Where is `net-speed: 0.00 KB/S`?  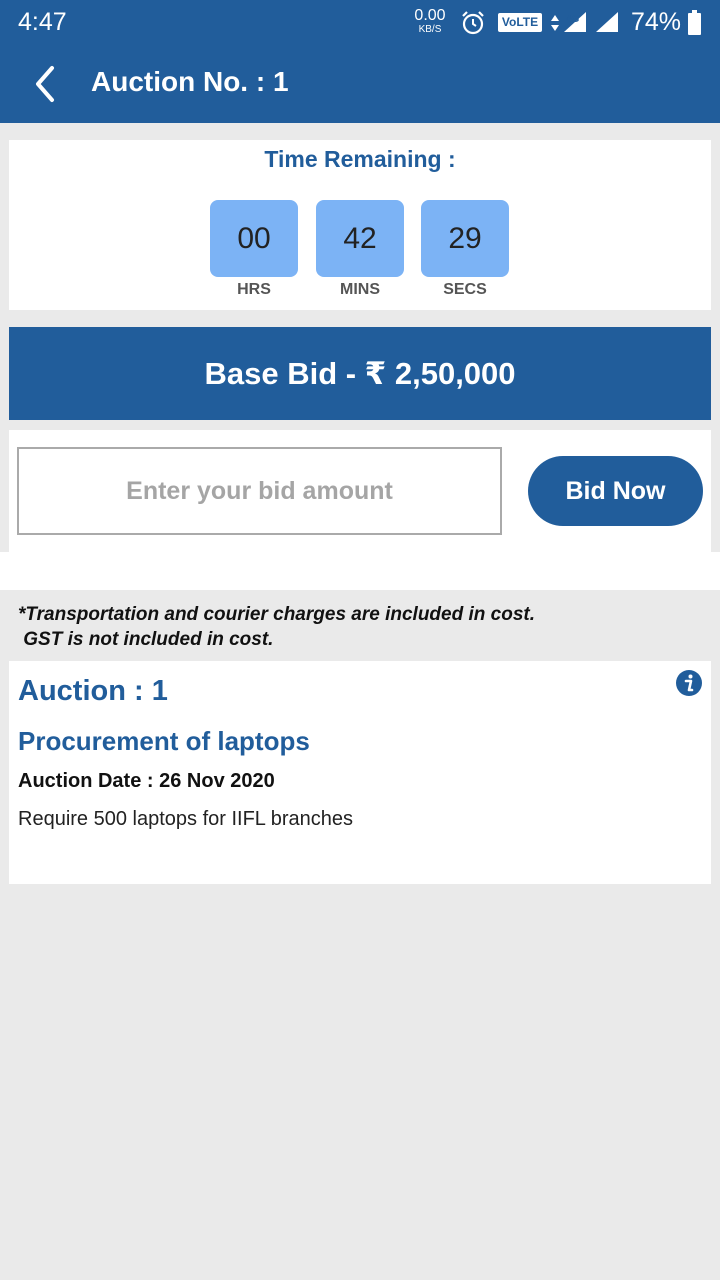 net-speed: 0.00 KB/S is located at coordinates (430, 21).